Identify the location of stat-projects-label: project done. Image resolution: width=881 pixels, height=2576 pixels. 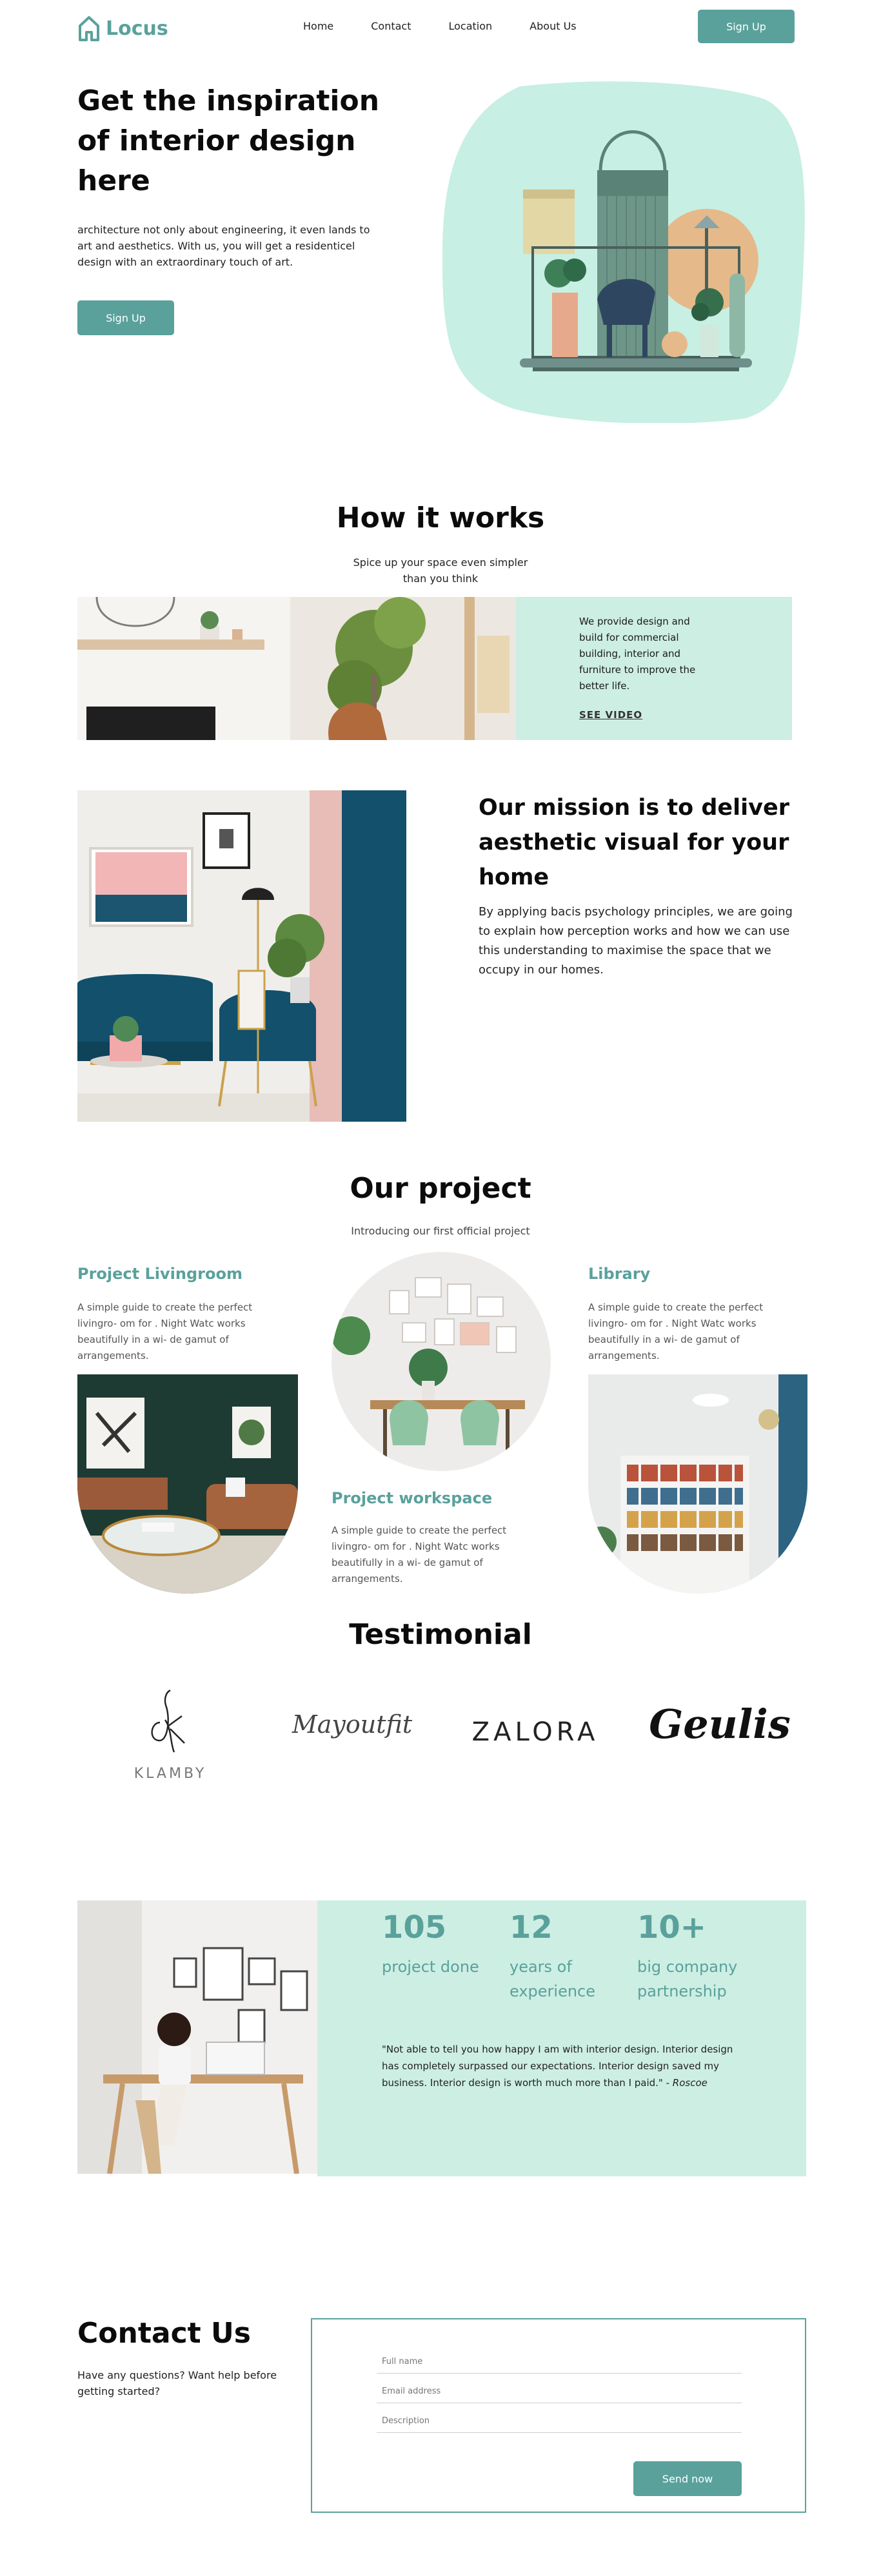
(430, 1967).